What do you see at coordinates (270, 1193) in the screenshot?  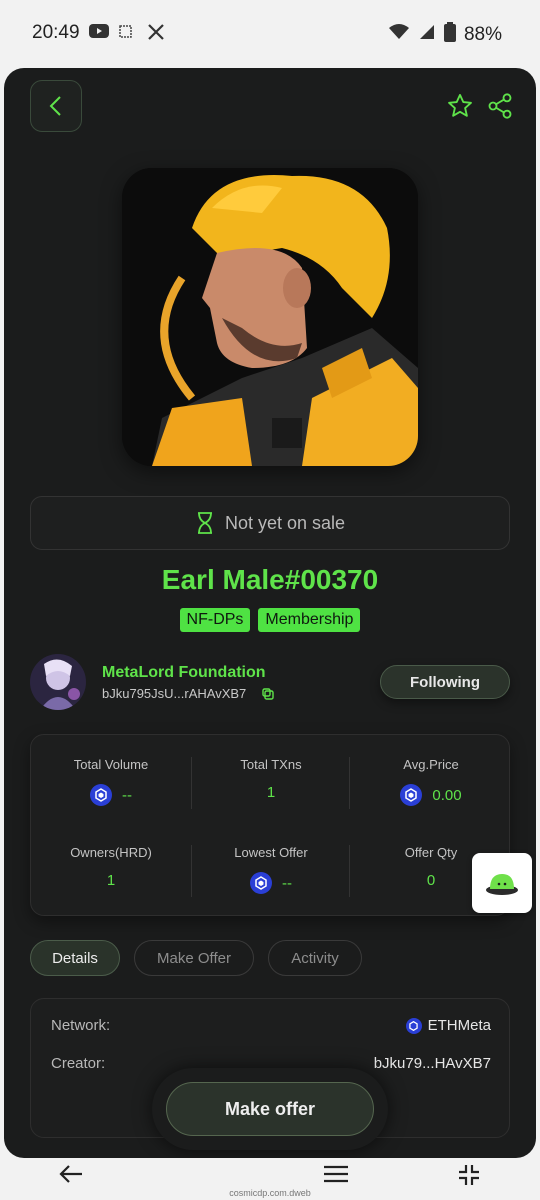 I see `page-url: cosmicdp.com.dweb` at bounding box center [270, 1193].